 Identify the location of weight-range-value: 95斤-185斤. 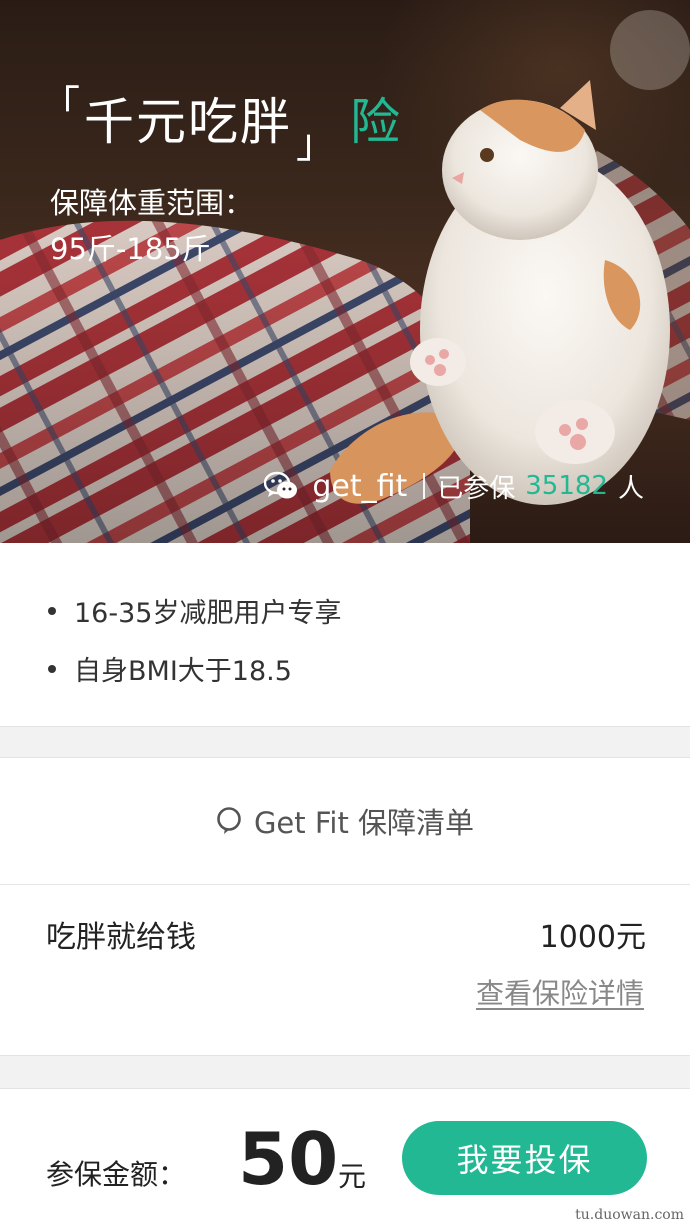
(130, 249).